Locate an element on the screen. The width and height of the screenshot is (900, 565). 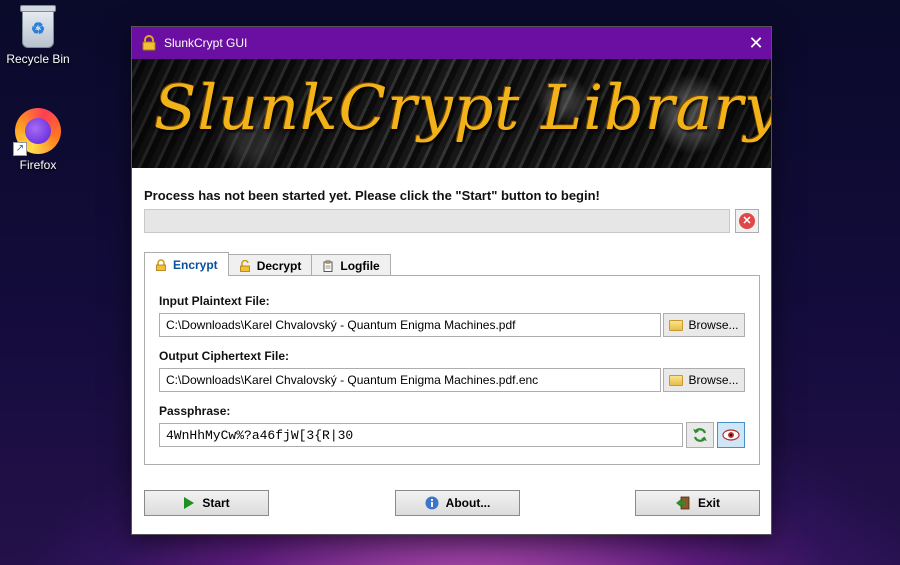
shortcut-arrow-icon: ↗ is located at coordinates (20, 149).